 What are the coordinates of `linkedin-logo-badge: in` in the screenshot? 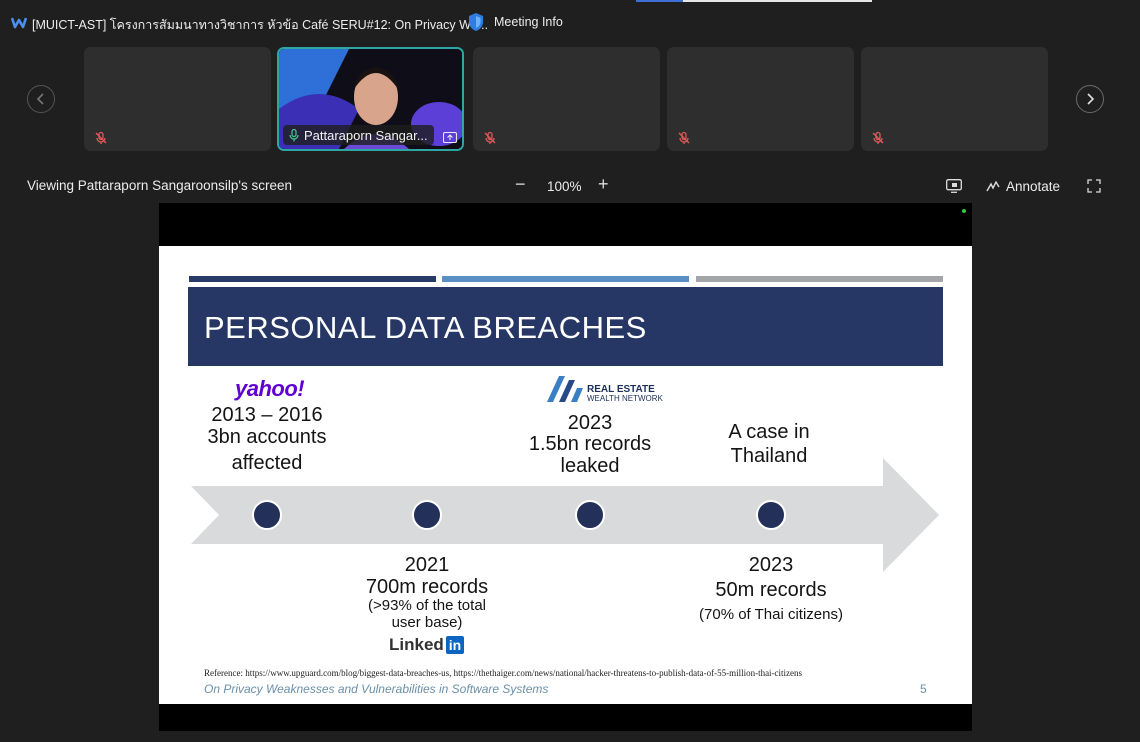 It's located at (455, 645).